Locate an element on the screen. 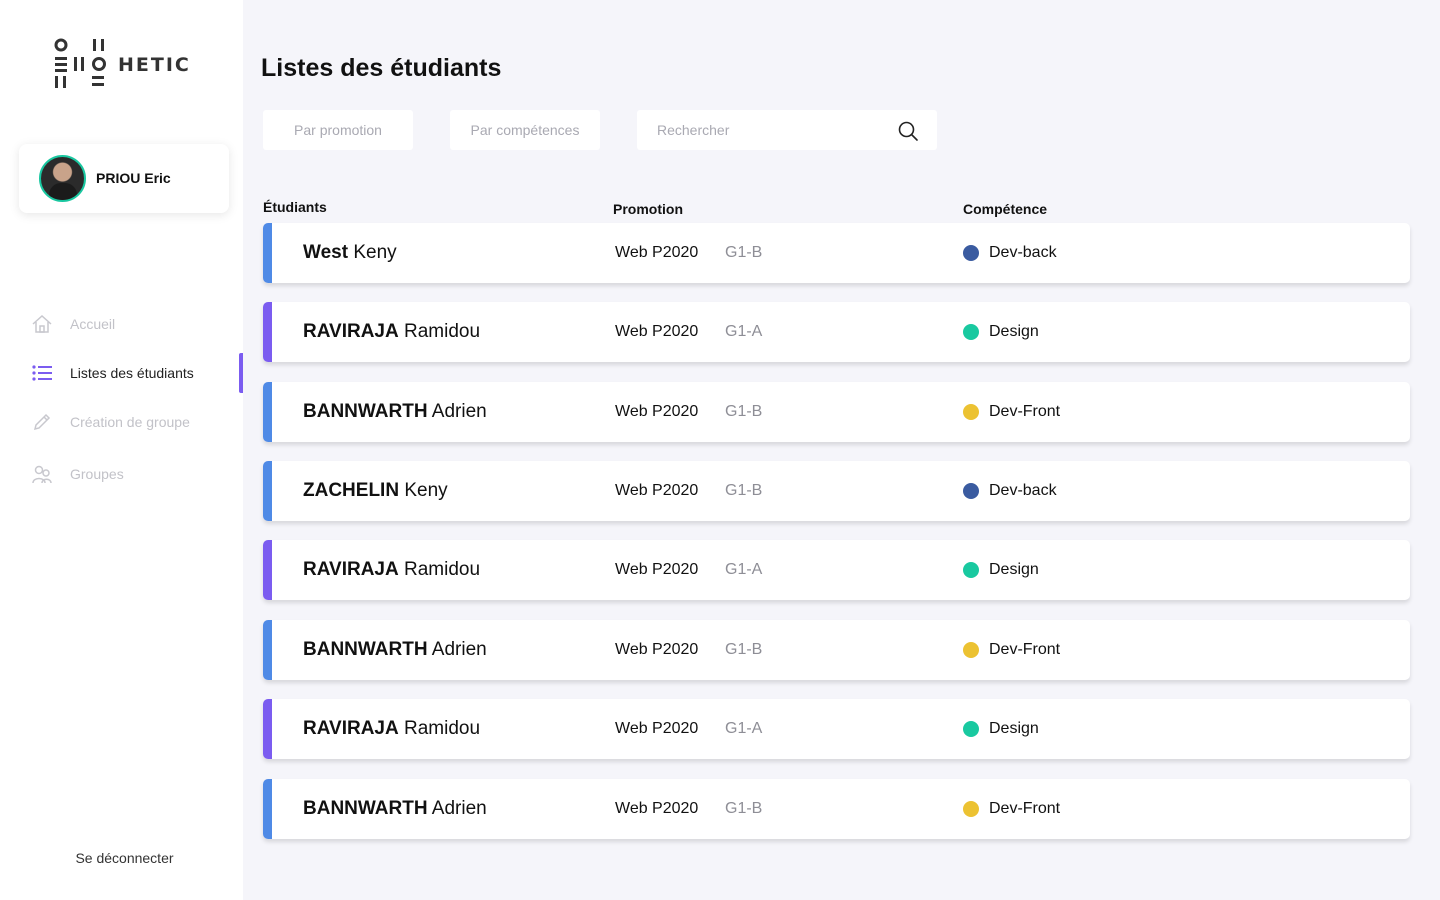 This screenshot has height=900, width=1440. sidebar-item-label: Groupes is located at coordinates (97, 474).